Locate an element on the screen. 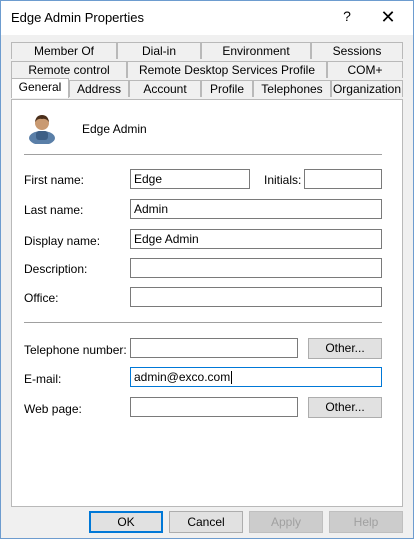 The image size is (414, 539). tab-dial-in: Dial-in is located at coordinates (159, 50).